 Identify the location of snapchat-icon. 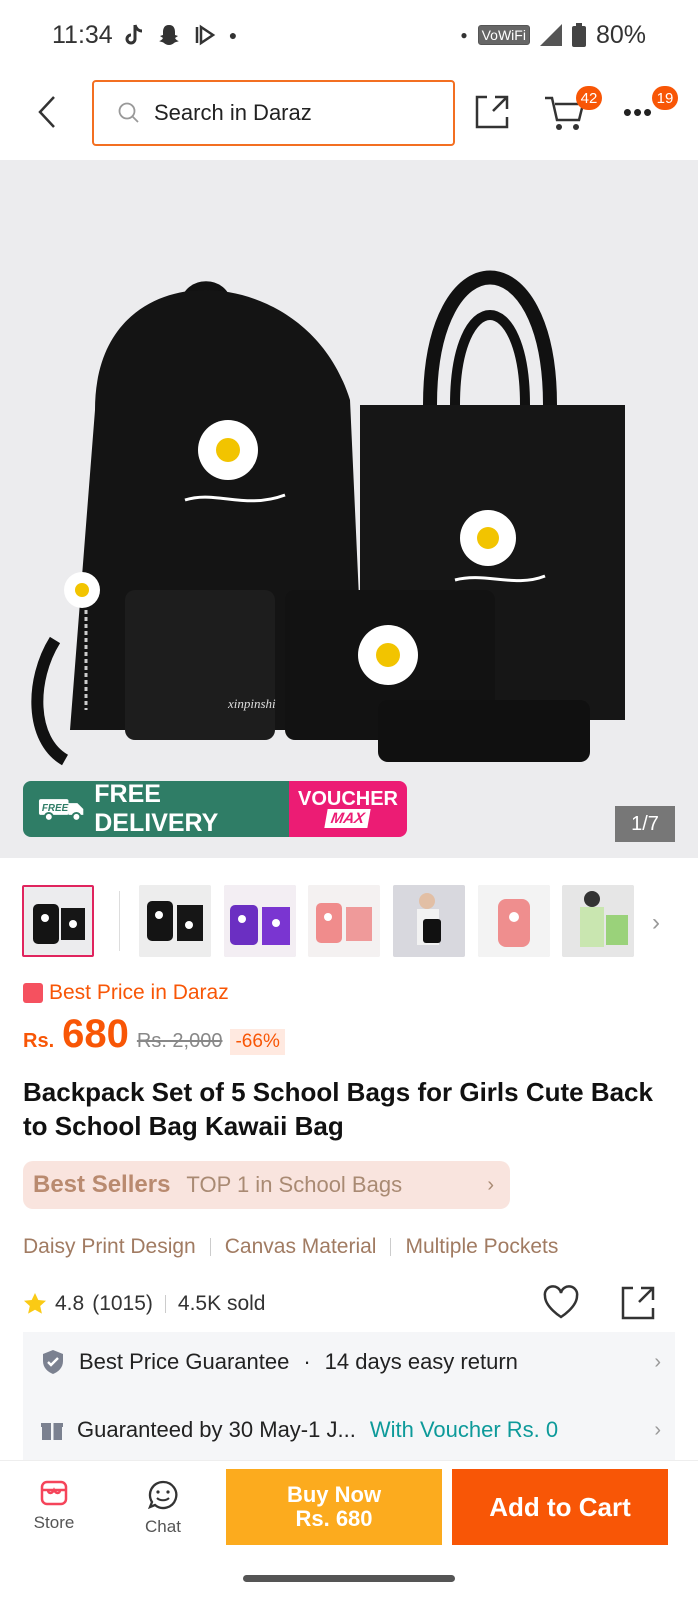
(168, 35).